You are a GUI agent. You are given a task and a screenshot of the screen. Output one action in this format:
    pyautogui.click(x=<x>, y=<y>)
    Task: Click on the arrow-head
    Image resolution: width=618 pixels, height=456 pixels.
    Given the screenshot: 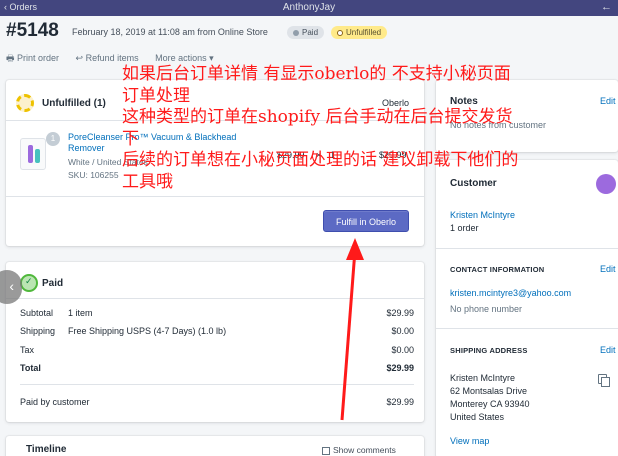 What is the action you would take?
    pyautogui.click(x=355, y=249)
    